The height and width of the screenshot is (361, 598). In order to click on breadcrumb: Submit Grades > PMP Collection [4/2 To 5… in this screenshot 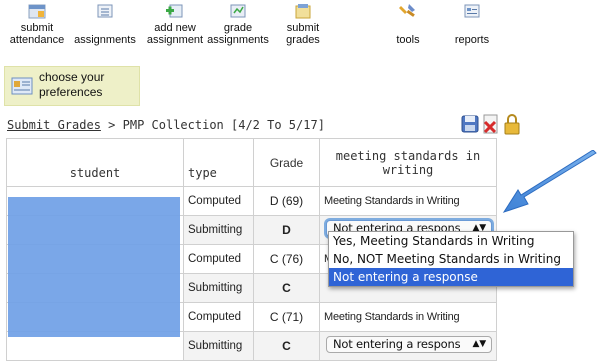, I will do `click(166, 125)`.